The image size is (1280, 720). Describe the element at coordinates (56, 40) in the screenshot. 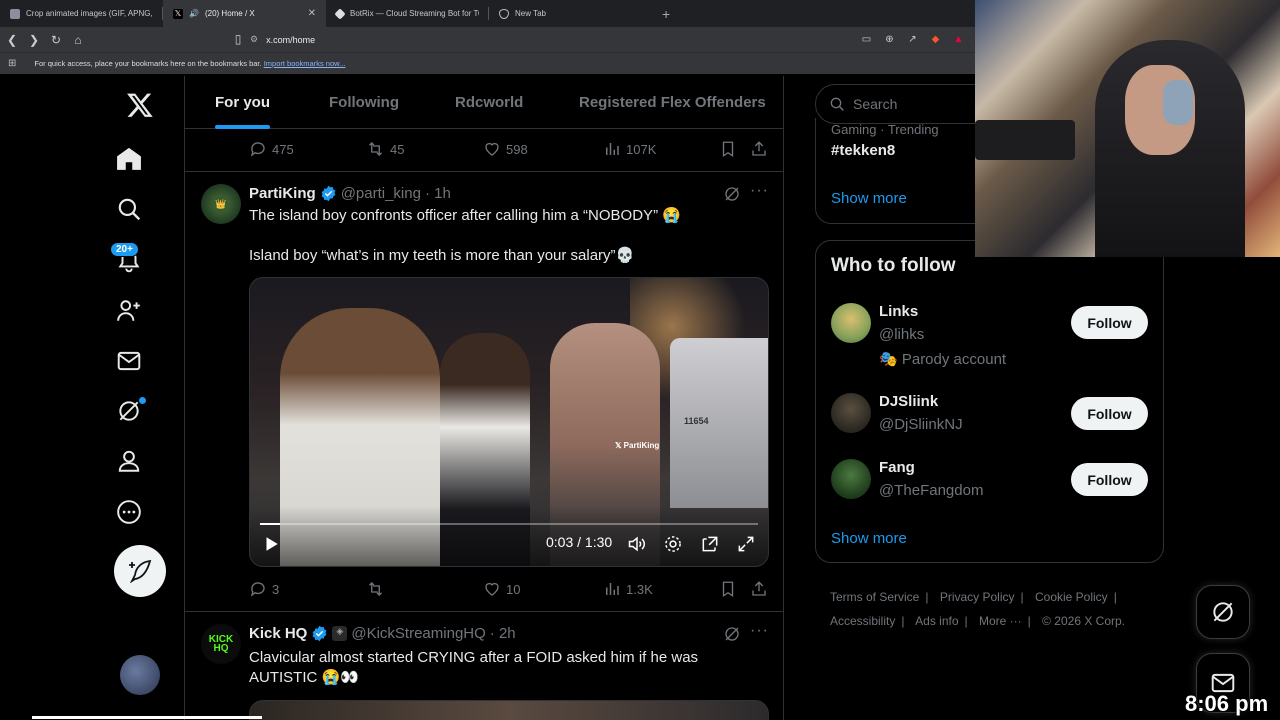

I see `reload-icon: ↻` at that location.